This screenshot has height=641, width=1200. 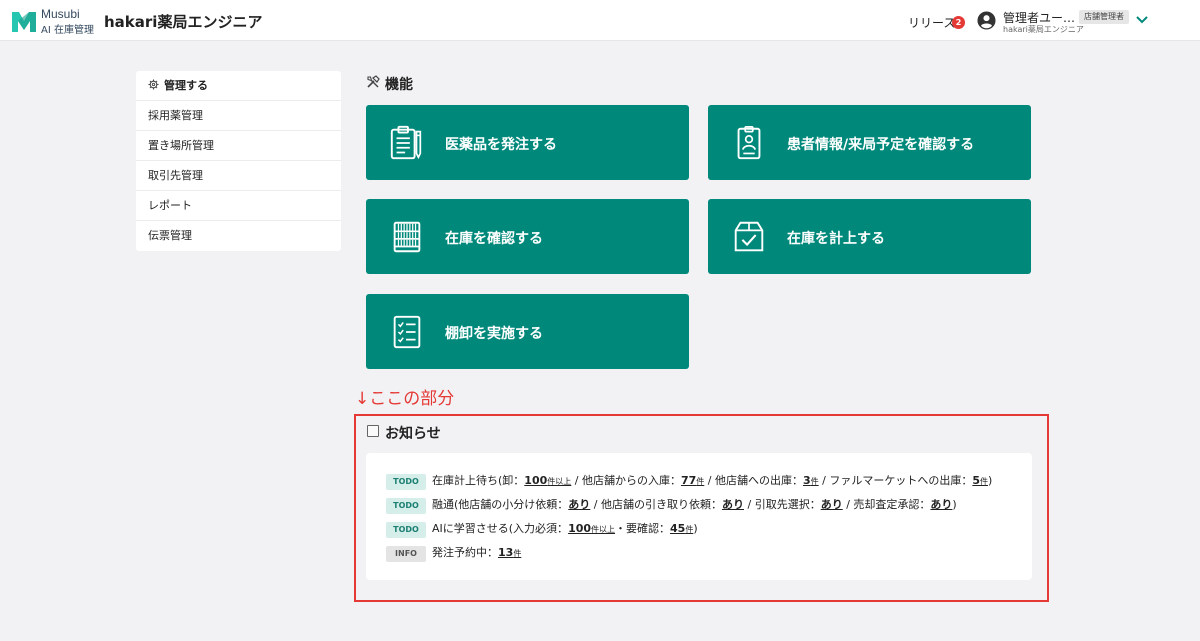 I want to click on patient-info-button: 患者情報/来局予定を確認する, so click(x=869, y=142).